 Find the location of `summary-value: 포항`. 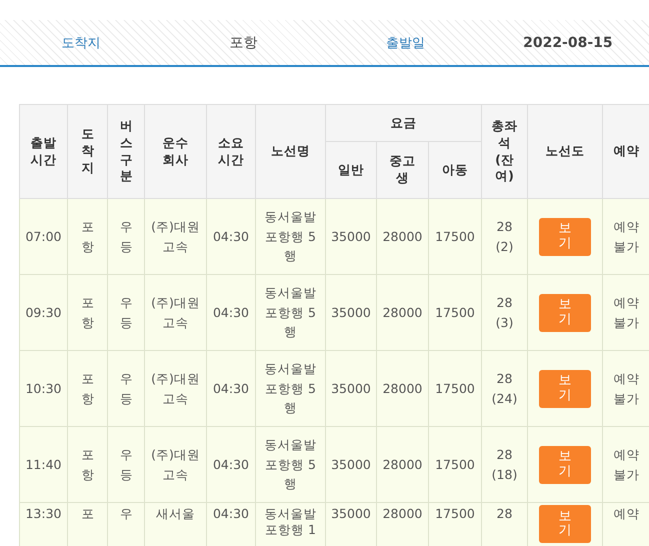

summary-value: 포항 is located at coordinates (243, 43).